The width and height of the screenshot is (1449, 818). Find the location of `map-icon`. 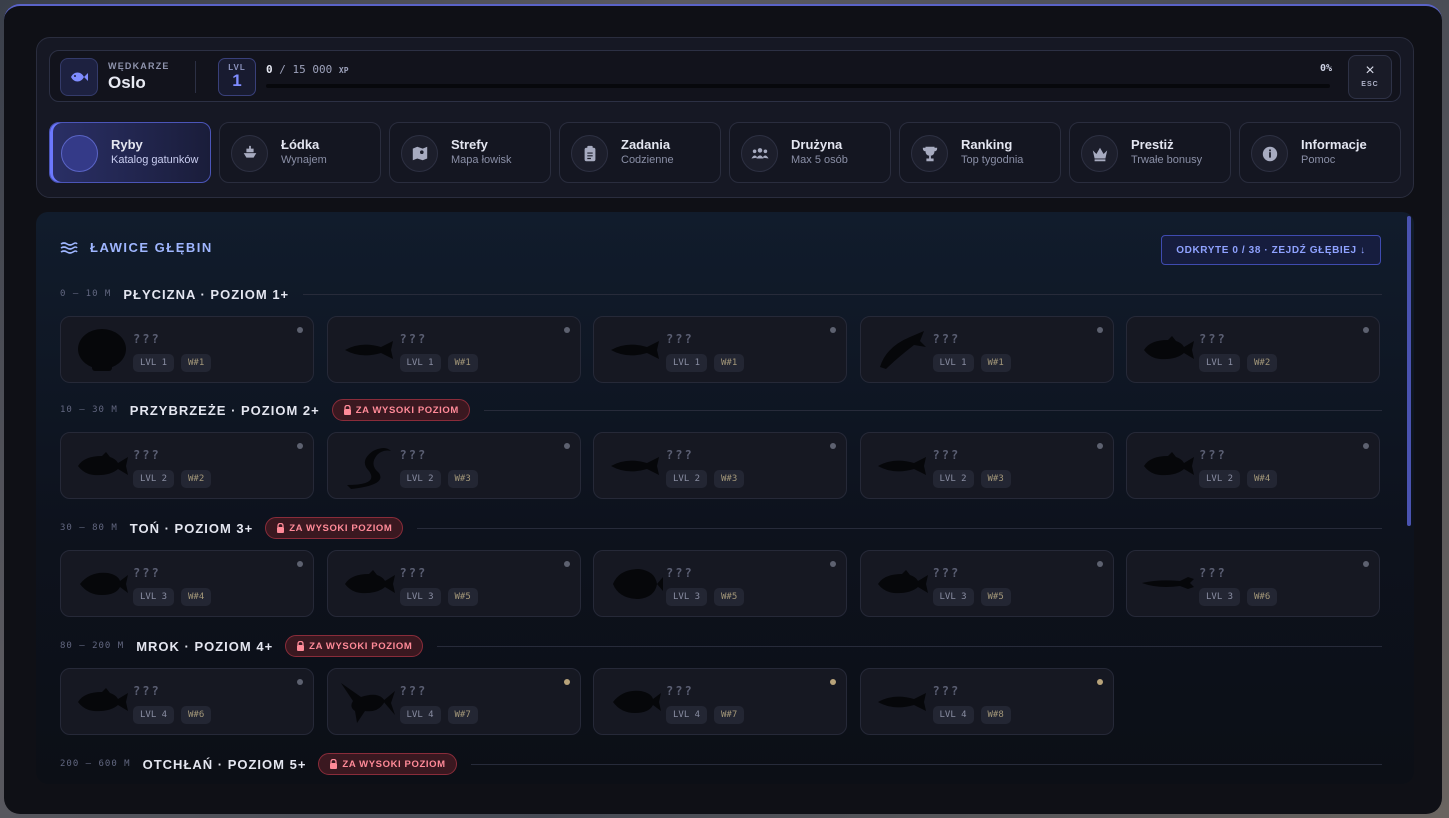

map-icon is located at coordinates (419, 153).